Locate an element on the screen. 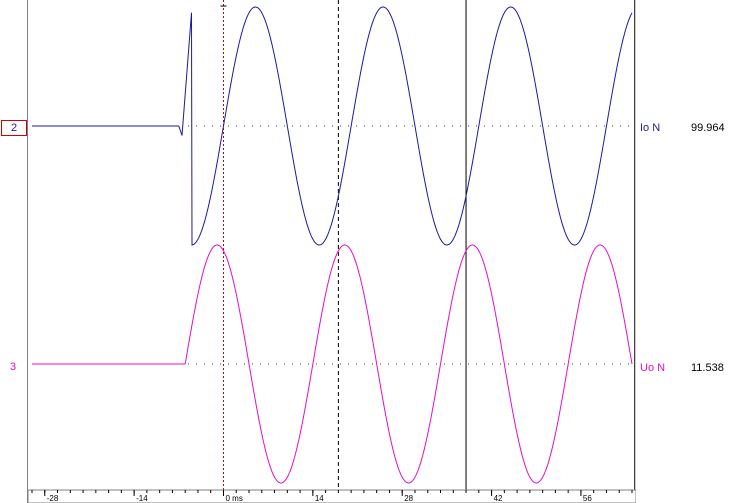 The height and width of the screenshot is (503, 745). time-axis: -28 -14 0 ms 14 28 42 56 is located at coordinates (332, 496).